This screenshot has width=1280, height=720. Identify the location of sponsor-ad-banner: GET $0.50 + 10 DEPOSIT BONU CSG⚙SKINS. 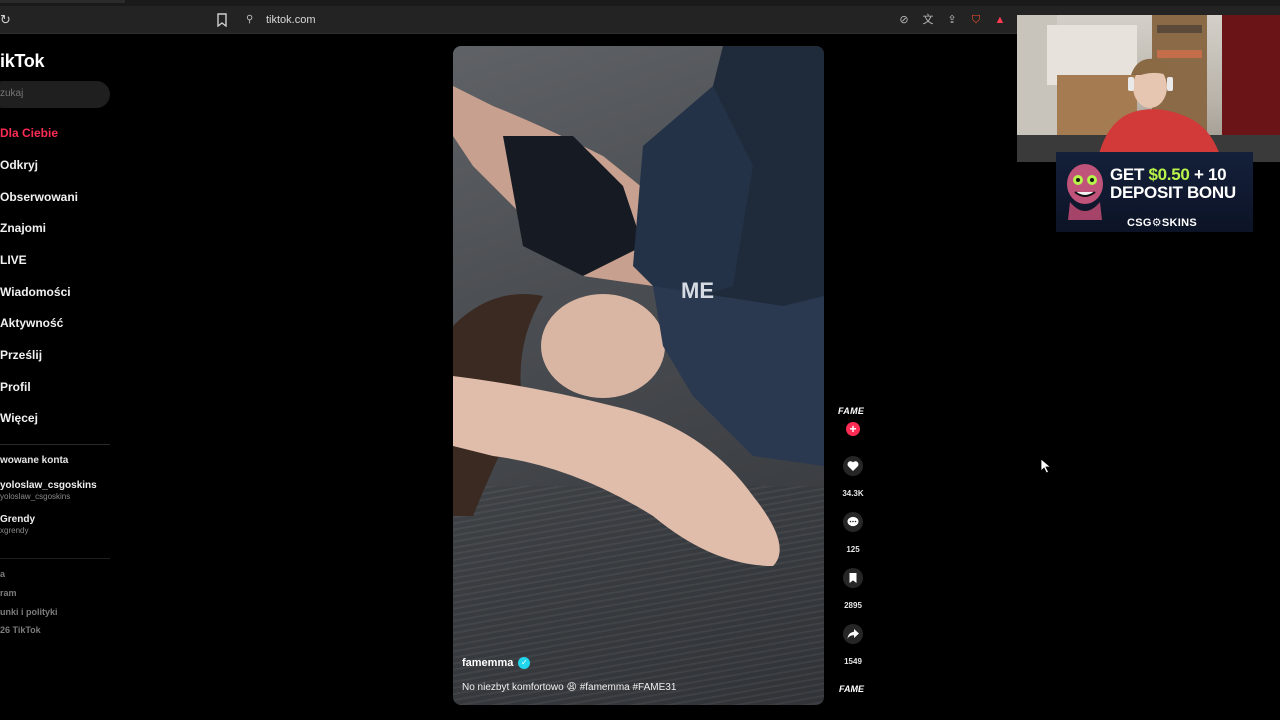
(1154, 192).